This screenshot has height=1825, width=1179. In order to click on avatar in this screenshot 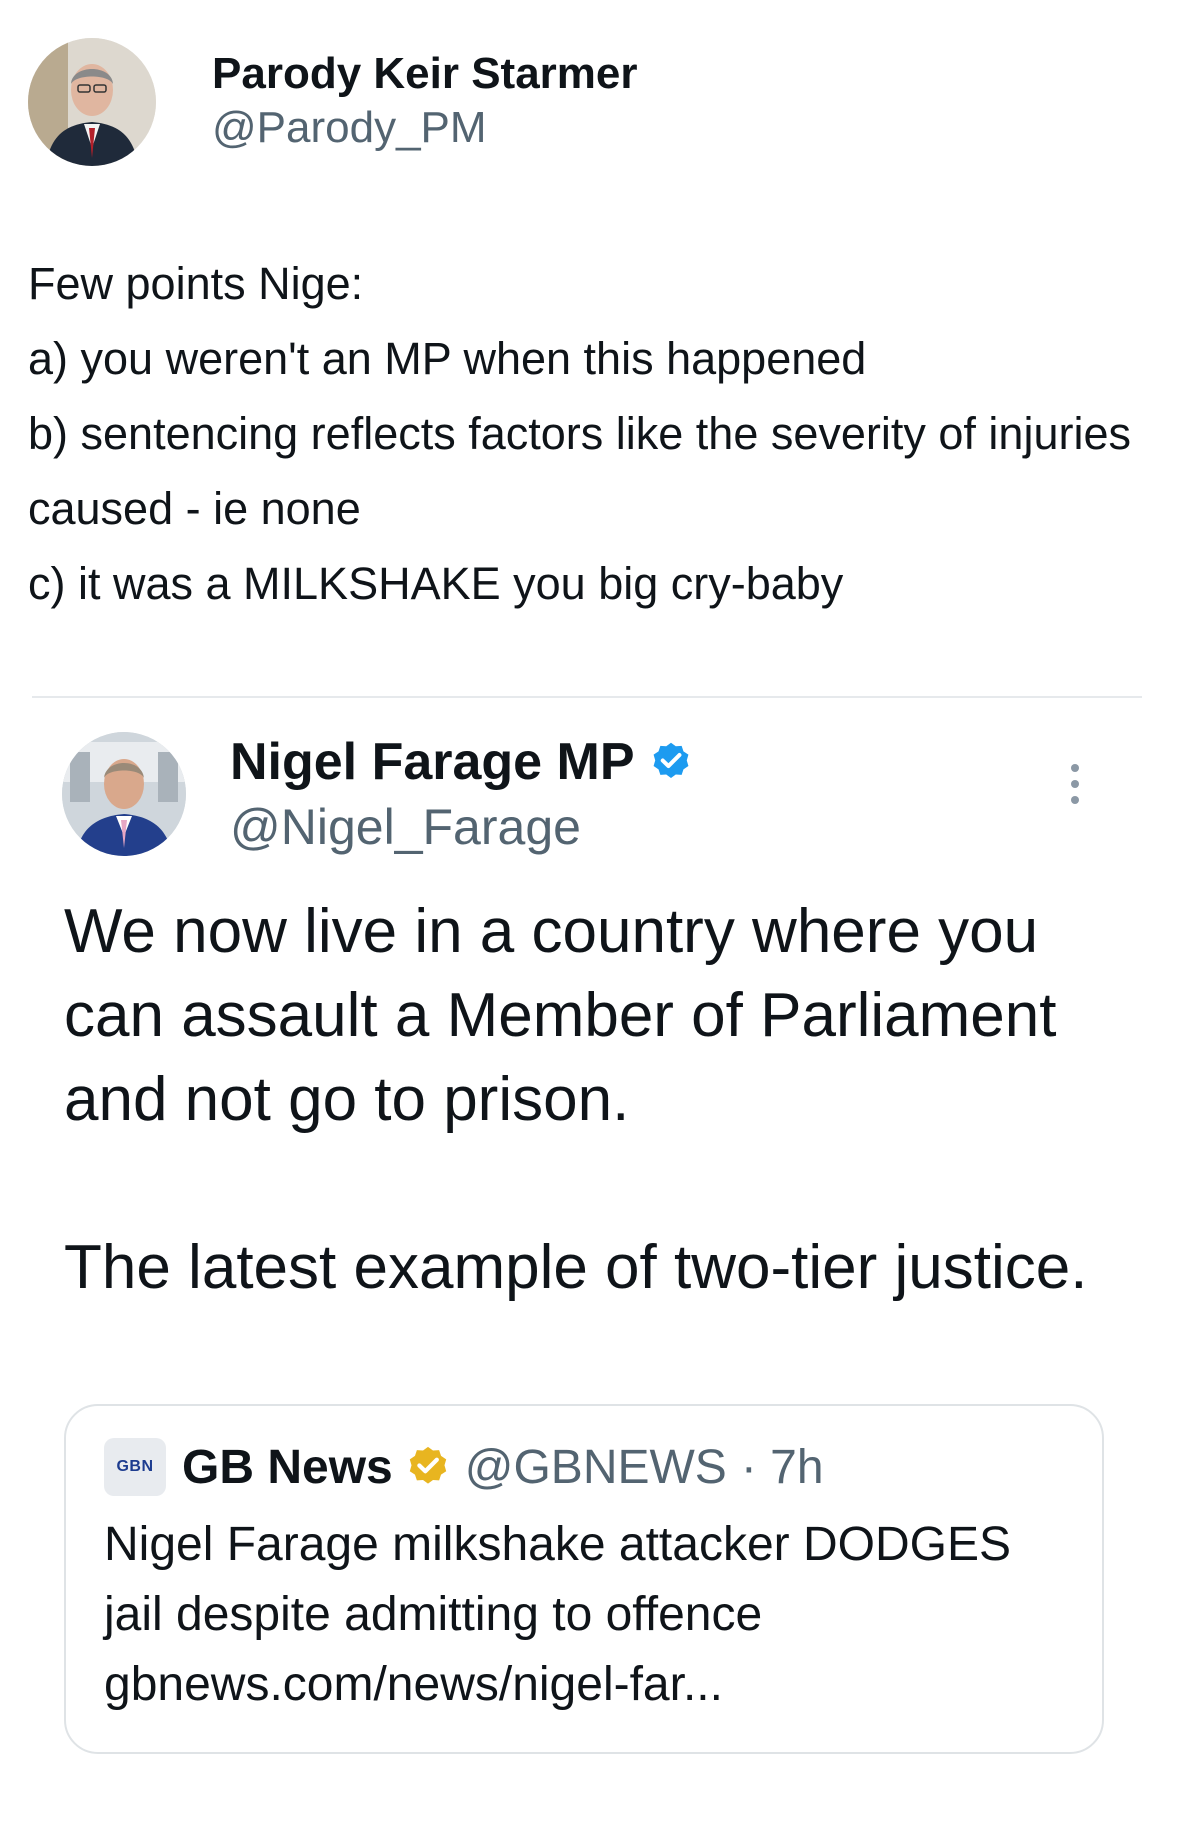, I will do `click(92, 102)`.